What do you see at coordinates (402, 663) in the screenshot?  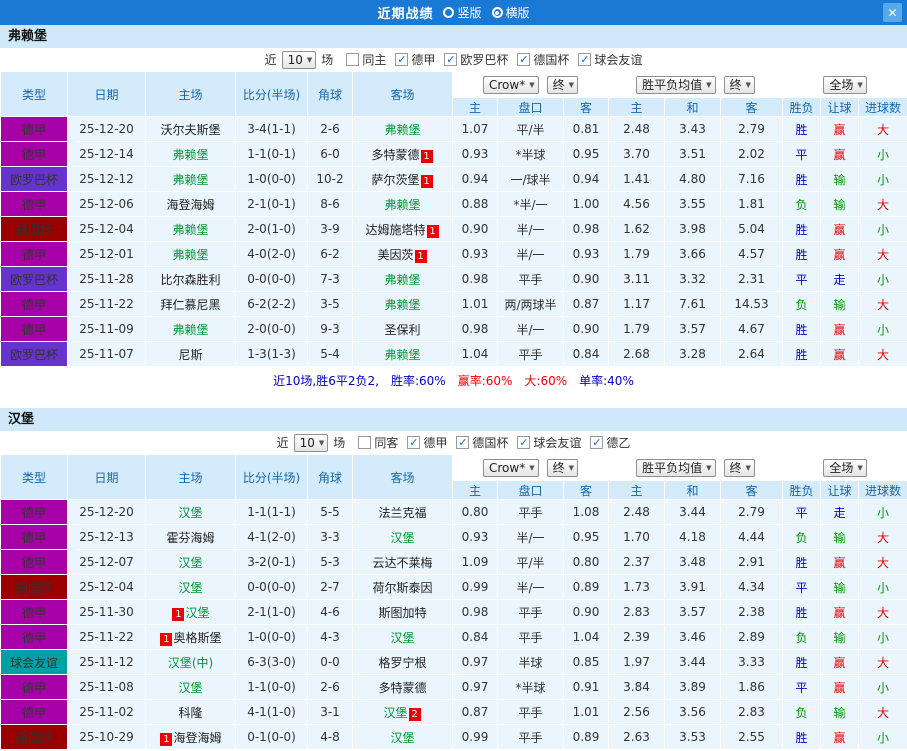 I see `away-team-name: 格罗宁根` at bounding box center [402, 663].